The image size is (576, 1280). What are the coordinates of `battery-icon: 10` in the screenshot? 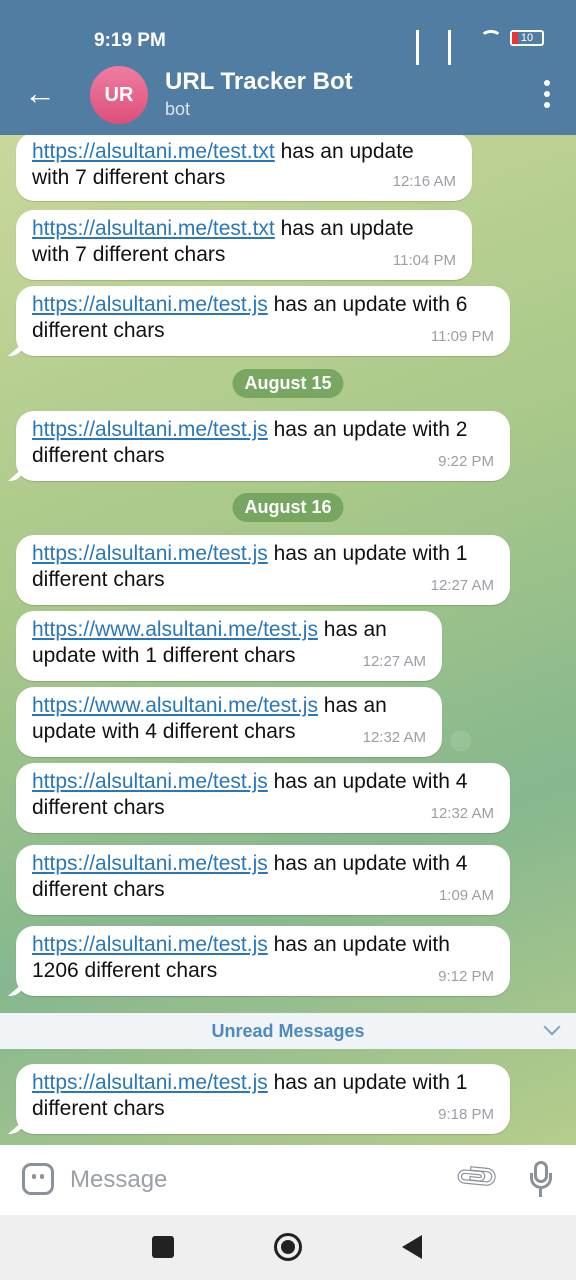 It's located at (527, 38).